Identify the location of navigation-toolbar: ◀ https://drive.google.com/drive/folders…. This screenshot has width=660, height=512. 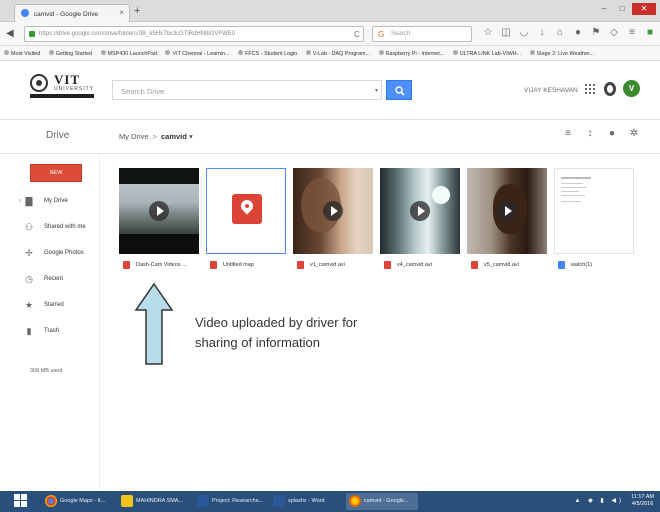
(330, 34).